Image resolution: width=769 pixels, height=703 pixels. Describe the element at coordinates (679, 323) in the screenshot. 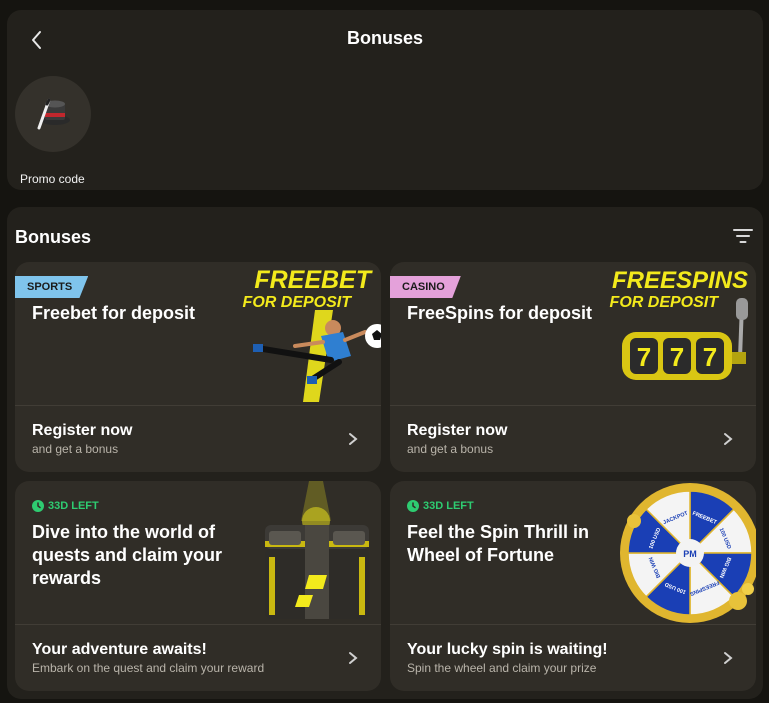

I see `freespins-promo-art: FREESPINS FOR DEPOSIT 7 7 7` at that location.